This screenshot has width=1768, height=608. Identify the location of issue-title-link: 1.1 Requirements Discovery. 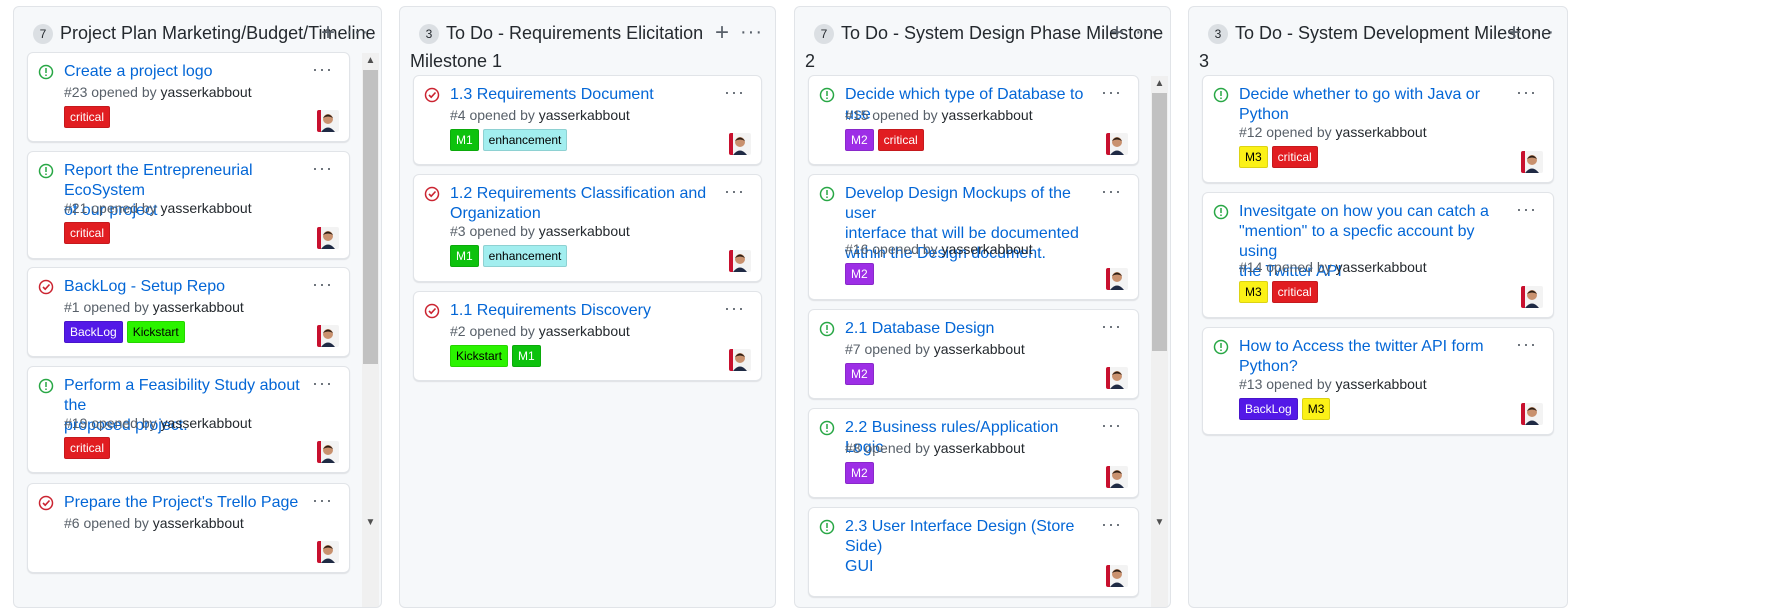
(582, 311).